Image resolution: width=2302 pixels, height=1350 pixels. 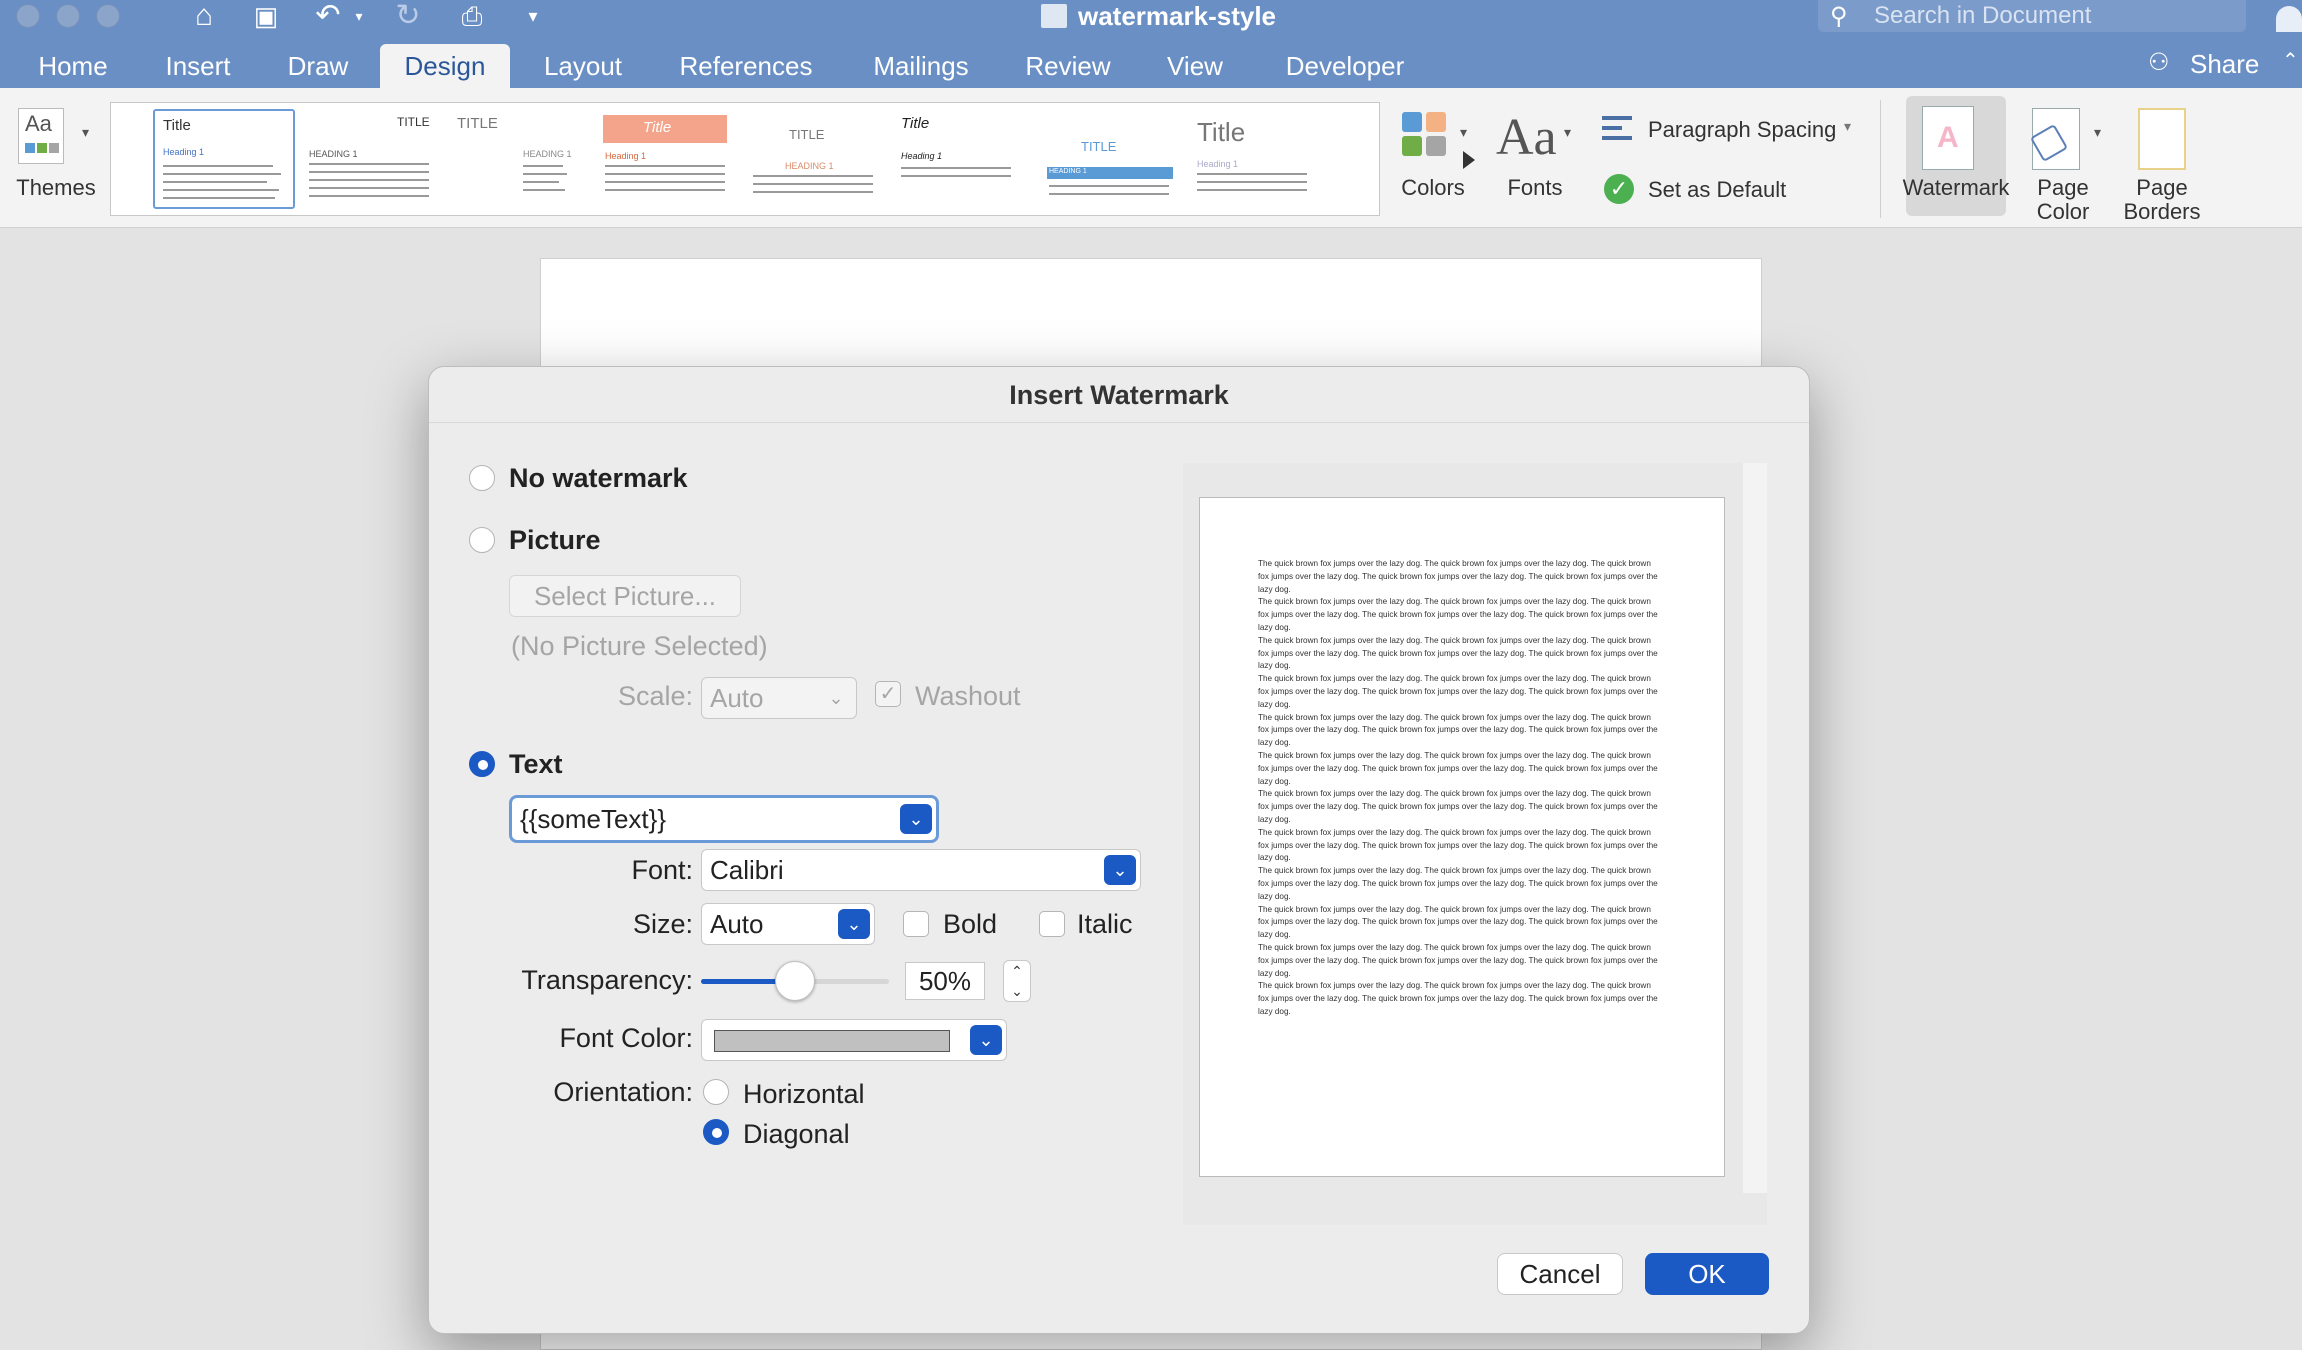 I want to click on print-icon: ⎙, so click(x=472, y=16).